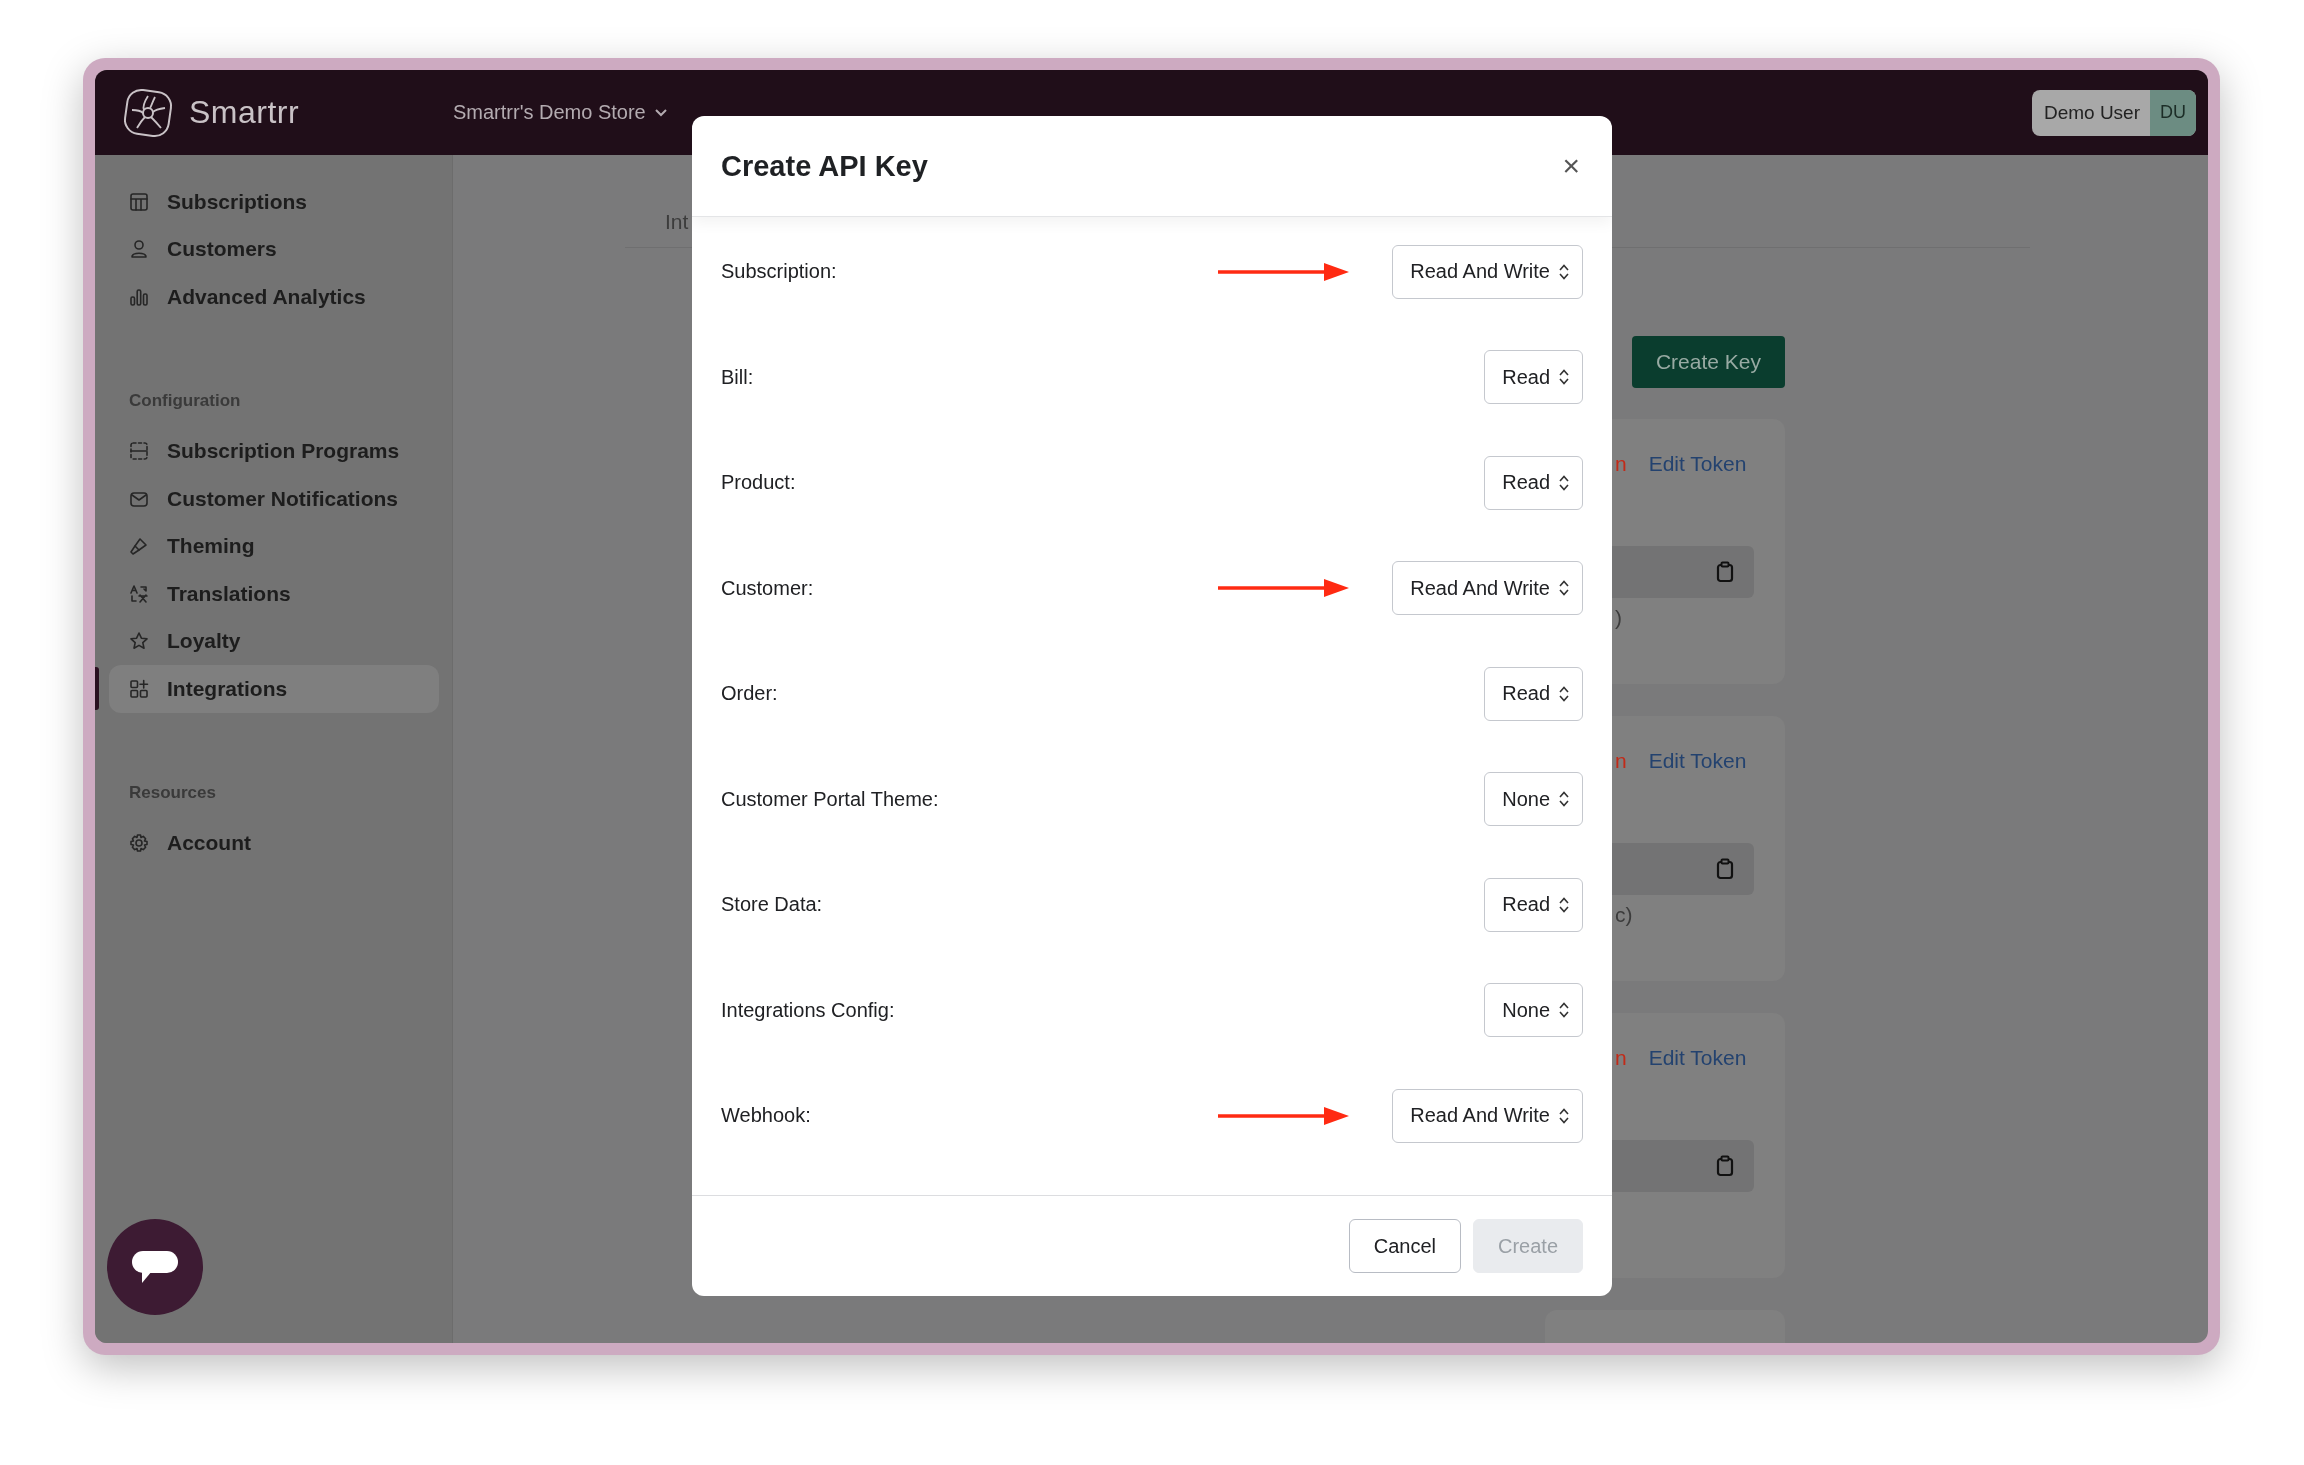  I want to click on create-key-button: Create Key, so click(1708, 362).